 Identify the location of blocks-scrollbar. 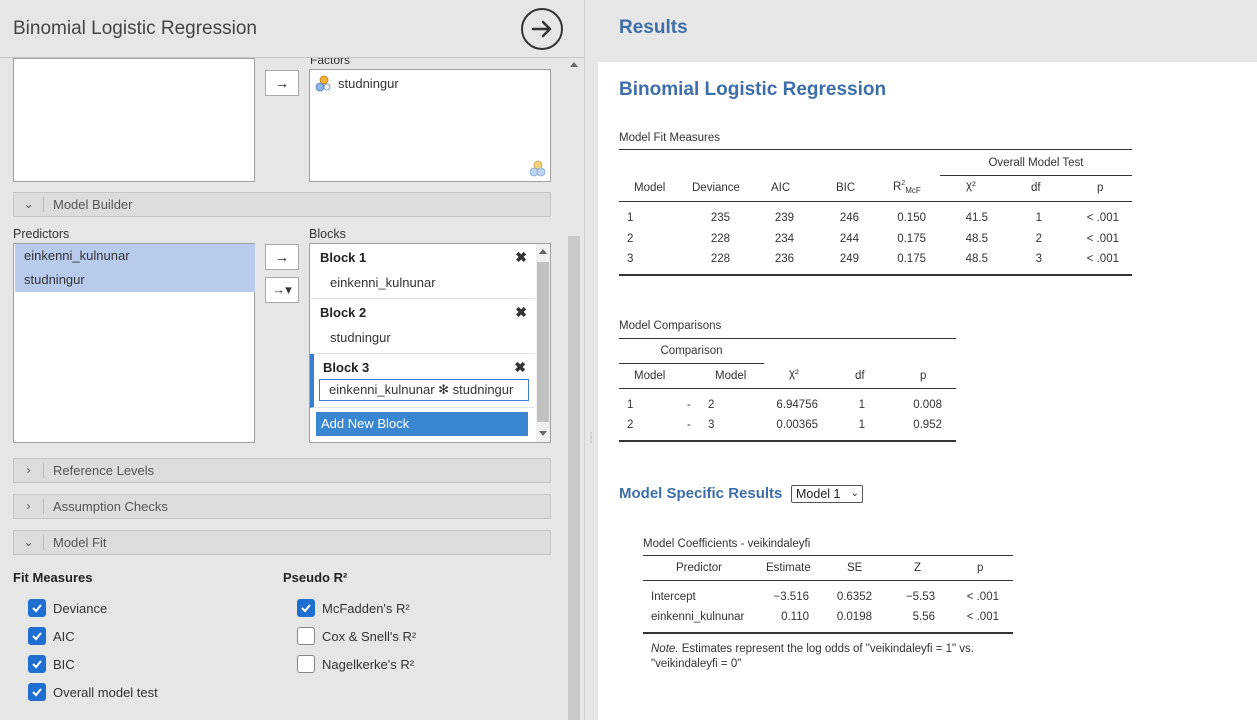
(543, 343).